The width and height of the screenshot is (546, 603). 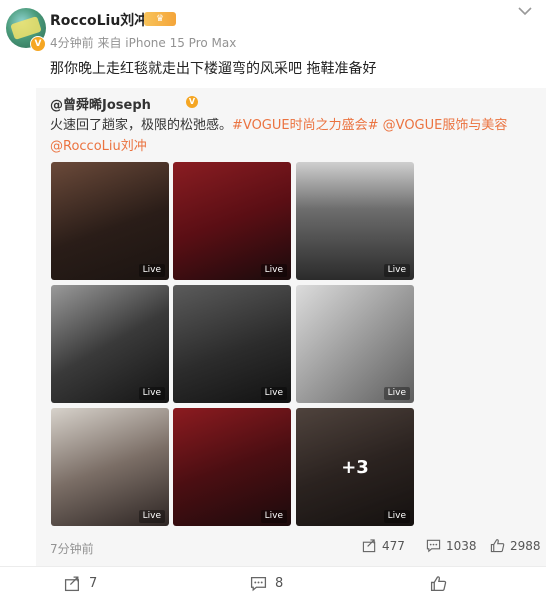 What do you see at coordinates (72, 549) in the screenshot?
I see `repost-time: 7分钟前` at bounding box center [72, 549].